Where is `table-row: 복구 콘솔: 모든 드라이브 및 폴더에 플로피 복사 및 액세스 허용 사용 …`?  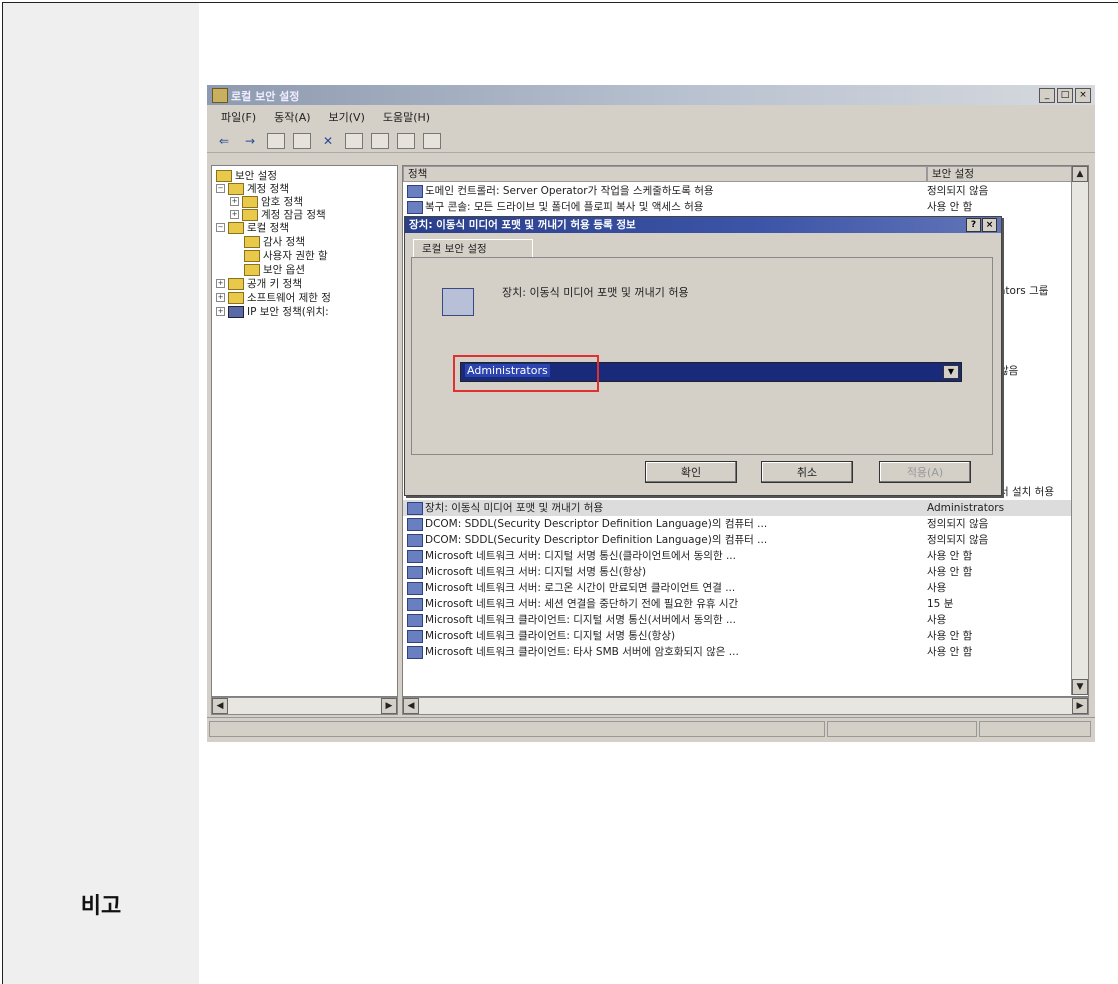 table-row: 복구 콘솔: 모든 드라이브 및 폴더에 플로피 복사 및 액세스 허용 사용 … is located at coordinates (744, 207).